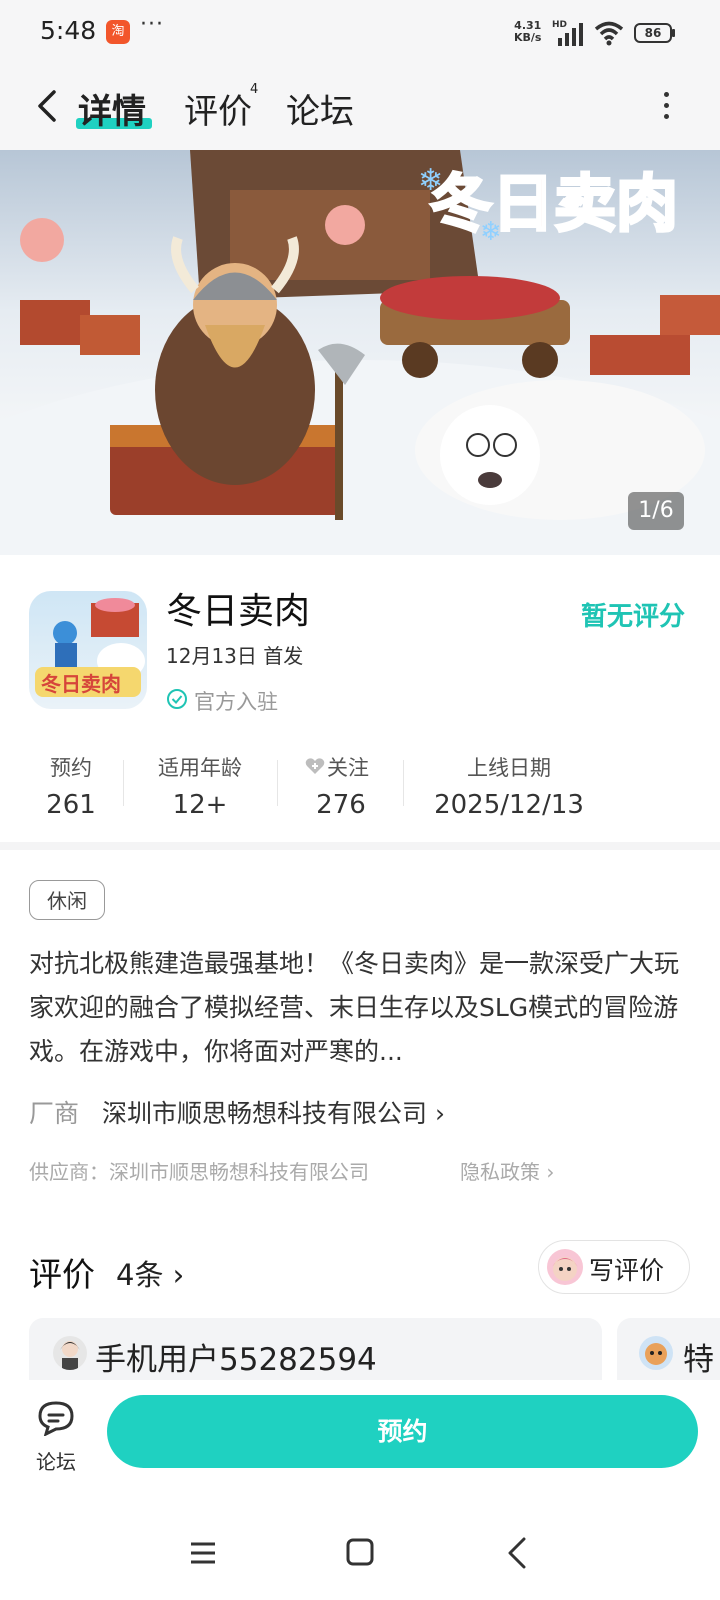  Describe the element at coordinates (56, 1418) in the screenshot. I see `forum-chat-icon` at that location.